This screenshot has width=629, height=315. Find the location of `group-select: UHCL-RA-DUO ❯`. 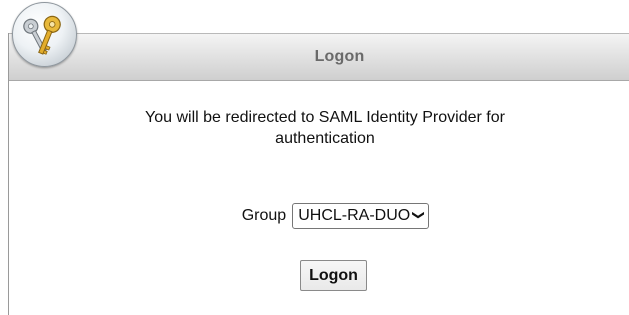

group-select: UHCL-RA-DUO ❯ is located at coordinates (361, 216).